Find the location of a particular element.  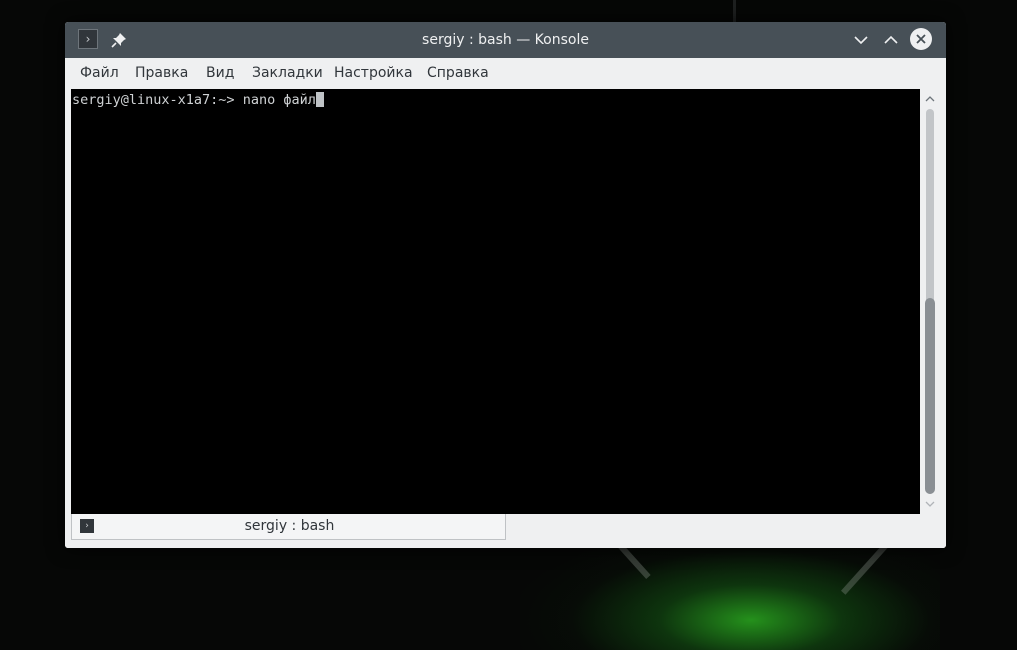

typed-command: nano файл is located at coordinates (279, 100).